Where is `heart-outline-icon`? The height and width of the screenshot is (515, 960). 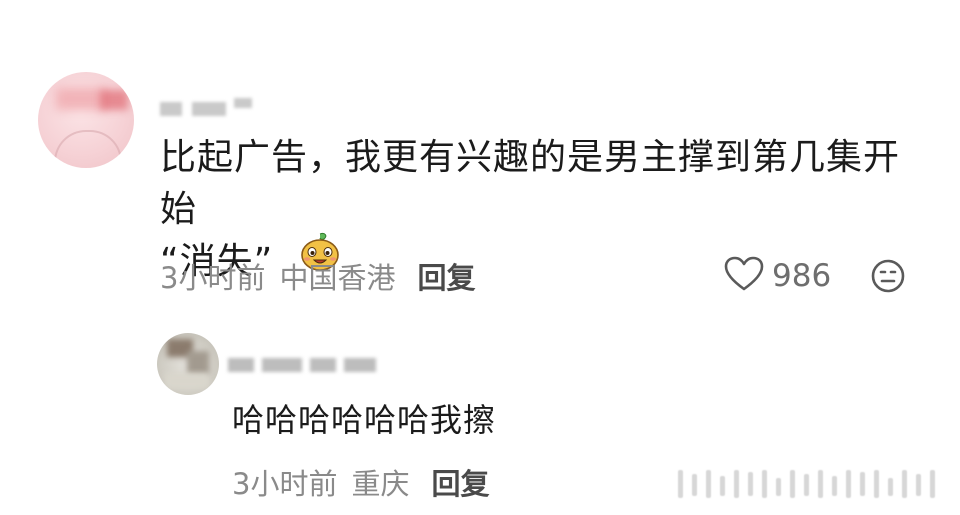 heart-outline-icon is located at coordinates (744, 276).